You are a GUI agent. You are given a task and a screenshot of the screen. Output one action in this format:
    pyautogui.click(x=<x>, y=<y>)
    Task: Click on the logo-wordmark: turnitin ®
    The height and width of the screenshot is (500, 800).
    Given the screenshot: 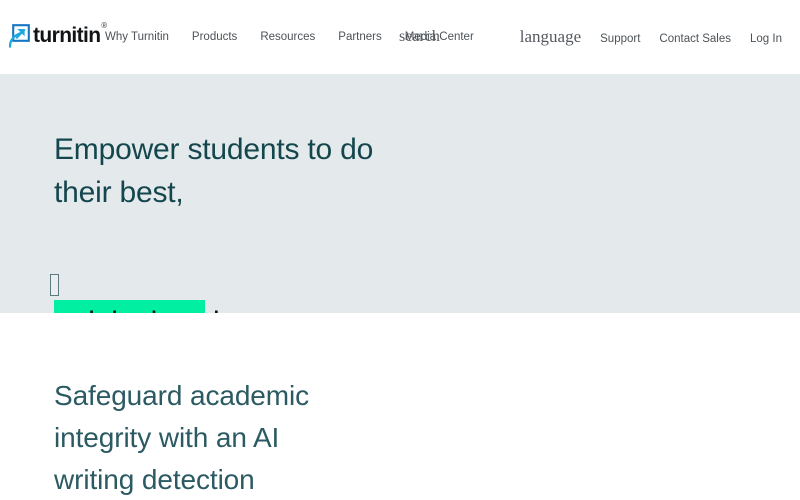 What is the action you would take?
    pyautogui.click(x=70, y=35)
    